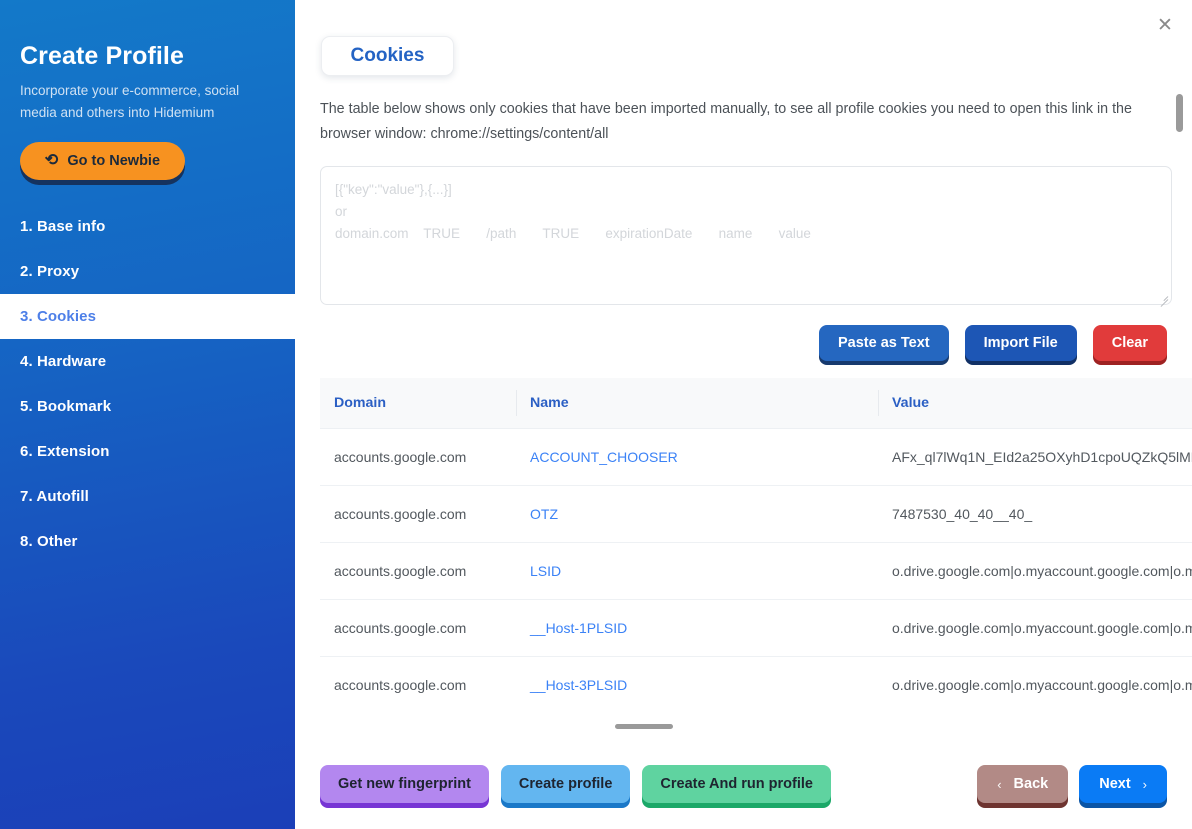  I want to click on create-profile-button: Create profile, so click(565, 784).